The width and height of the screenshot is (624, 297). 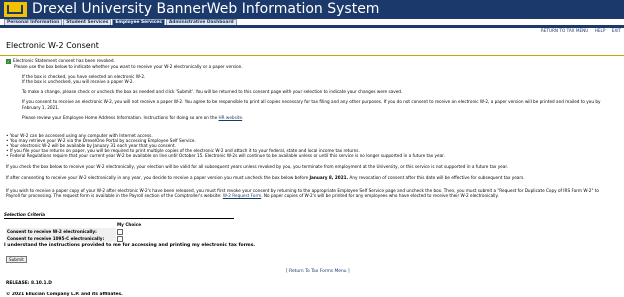 I want to click on release-info: RELEASE: 8.10.1.D, so click(x=29, y=283).